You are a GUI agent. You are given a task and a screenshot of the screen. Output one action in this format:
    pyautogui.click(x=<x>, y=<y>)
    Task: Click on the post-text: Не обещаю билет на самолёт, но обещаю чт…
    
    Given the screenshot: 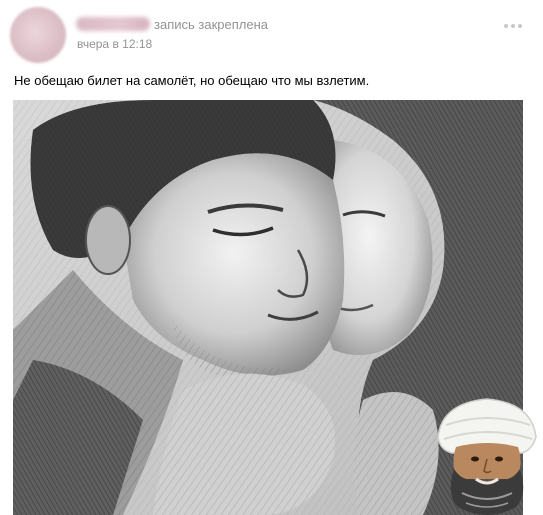 What is the action you would take?
    pyautogui.click(x=192, y=80)
    